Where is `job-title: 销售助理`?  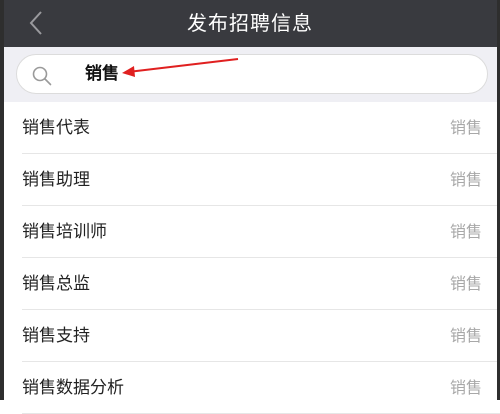 job-title: 销售助理 is located at coordinates (56, 180).